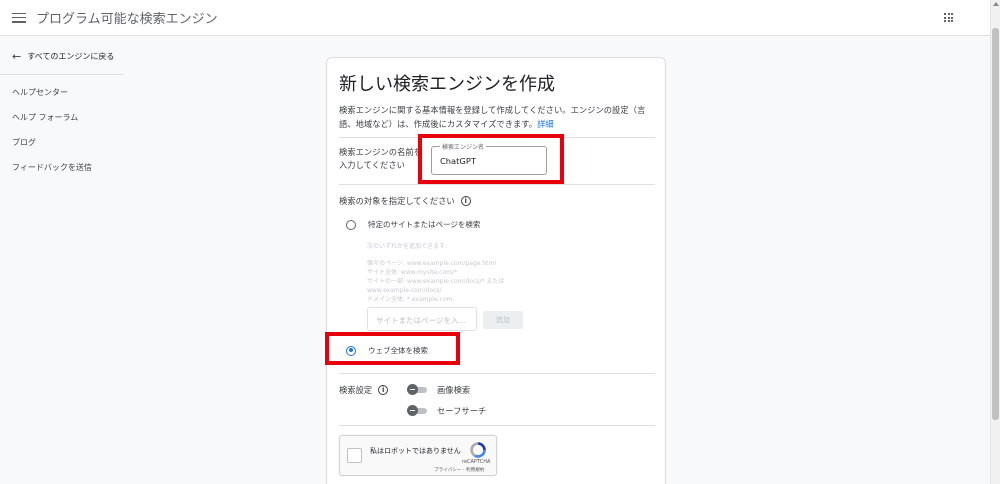 Image resolution: width=1000 pixels, height=484 pixels. What do you see at coordinates (454, 390) in the screenshot?
I see `toggle-label: 画像検索` at bounding box center [454, 390].